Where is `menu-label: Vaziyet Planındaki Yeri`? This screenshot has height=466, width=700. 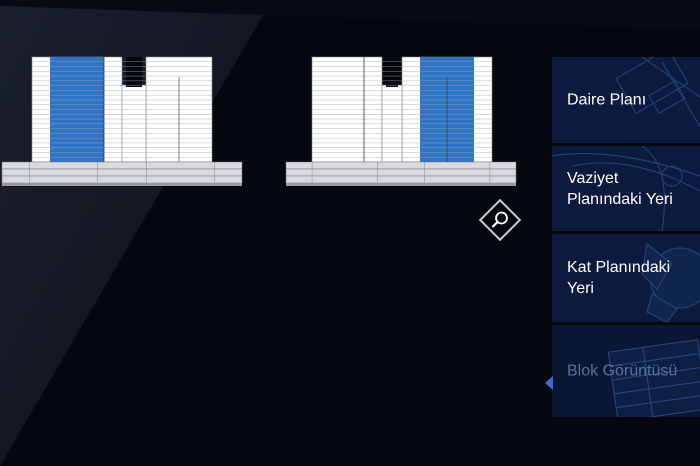 menu-label: Vaziyet Planındaki Yeri is located at coordinates (620, 188).